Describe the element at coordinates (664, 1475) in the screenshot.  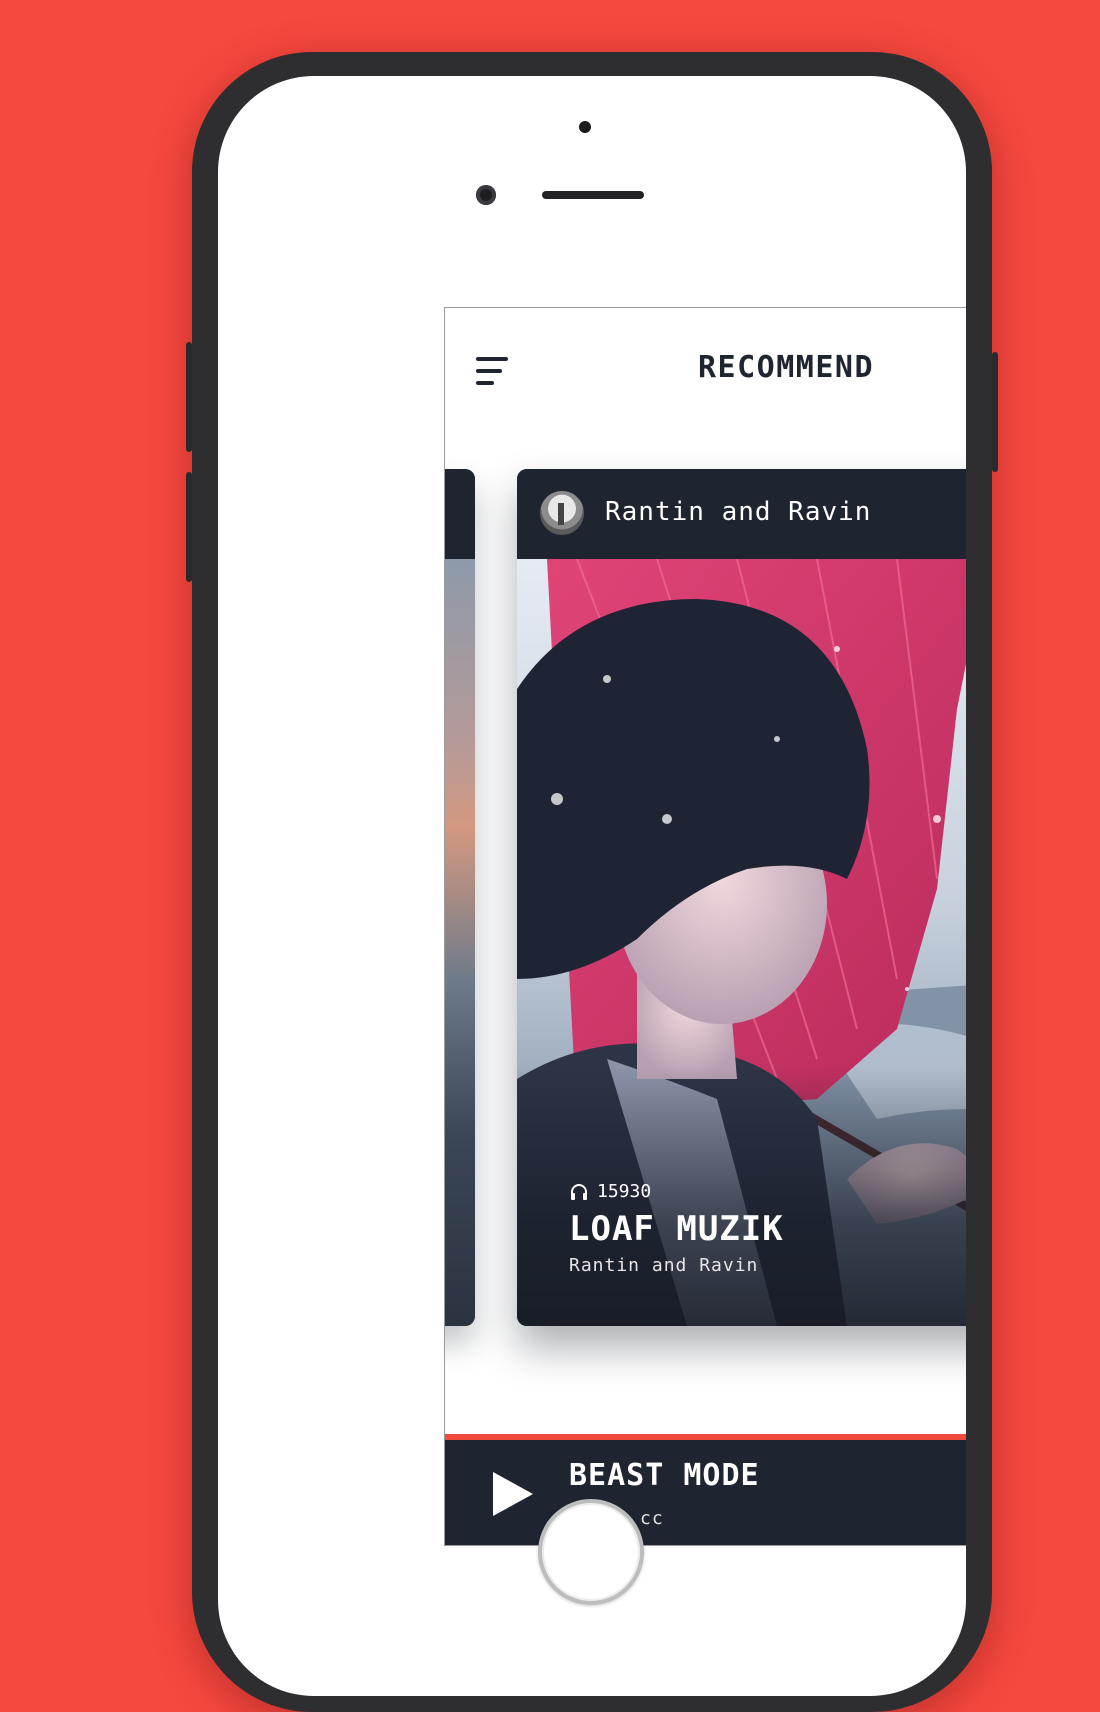
I see `now-playing-title: BEAST MODE` at that location.